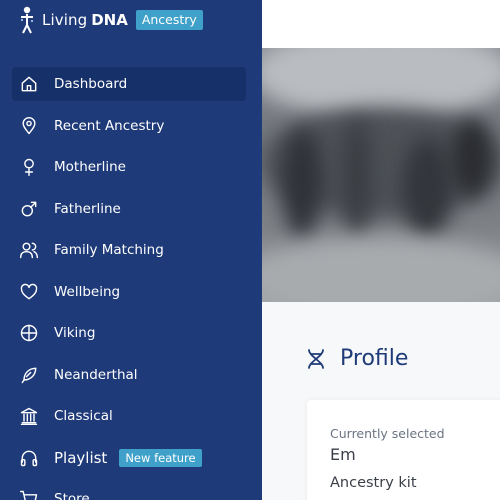 This screenshot has height=500, width=500. I want to click on headphones-icon, so click(29, 458).